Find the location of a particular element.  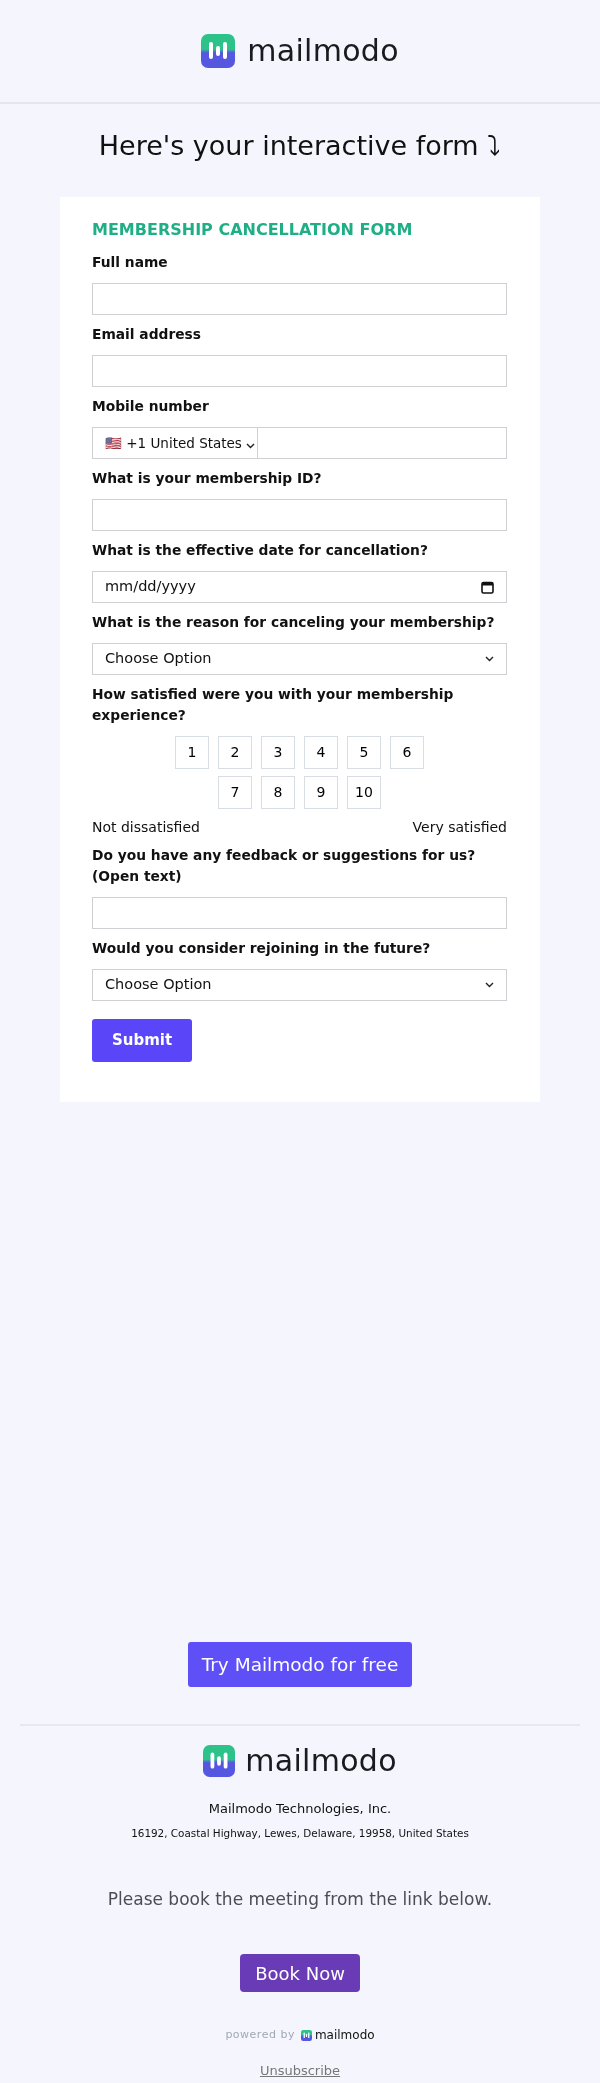

field-label: Mobile number is located at coordinates (151, 406).